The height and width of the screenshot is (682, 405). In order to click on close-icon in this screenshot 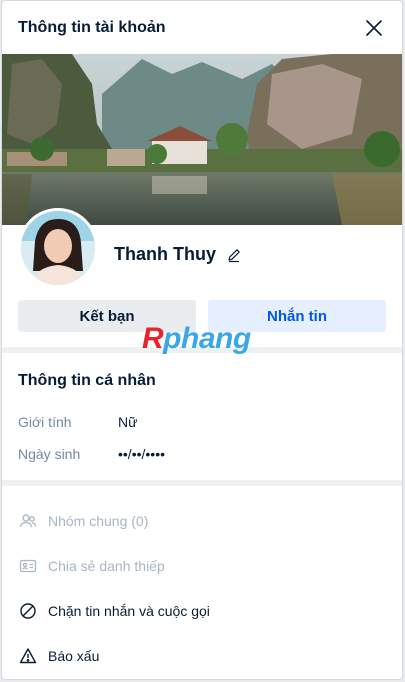, I will do `click(374, 27)`.